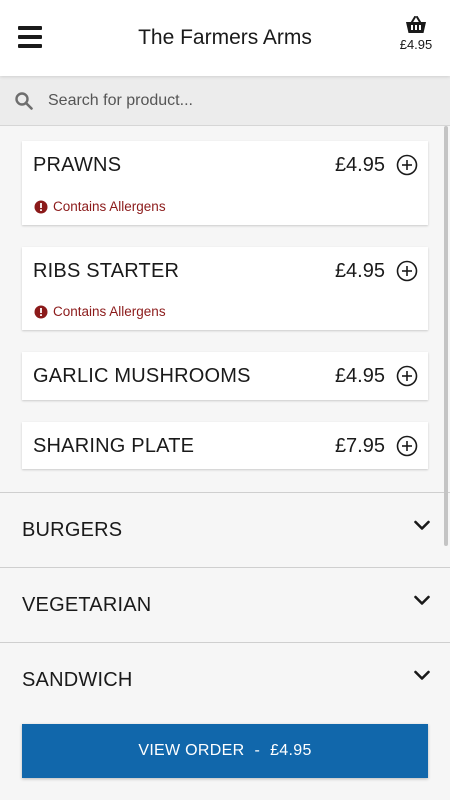 This screenshot has height=800, width=450. I want to click on product-price: £7.95, so click(359, 446).